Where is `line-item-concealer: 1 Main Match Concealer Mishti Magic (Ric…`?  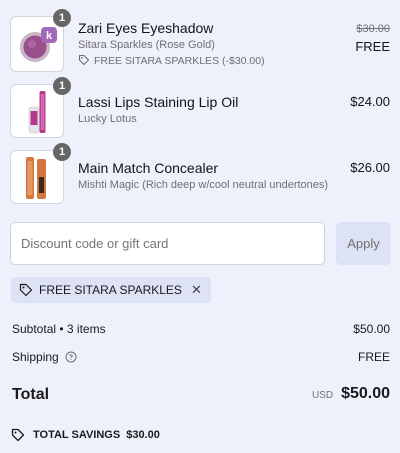
line-item-concealer: 1 Main Match Concealer Mishti Magic (Ric… is located at coordinates (201, 174).